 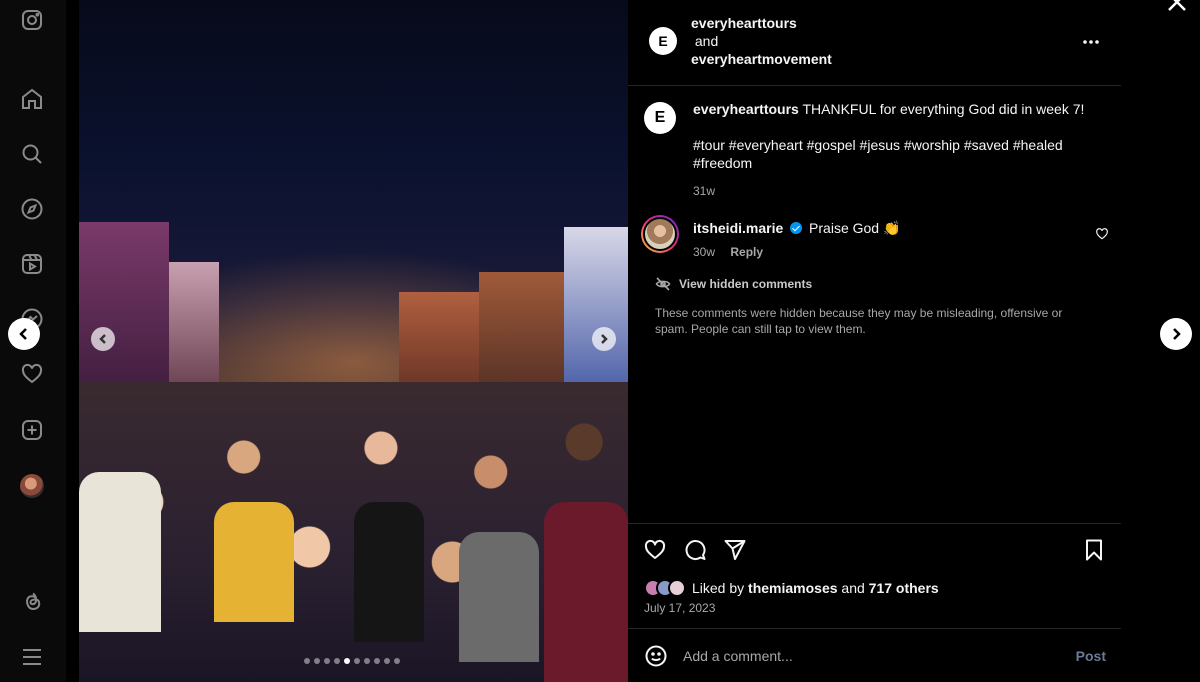 I want to click on next-post-button, so click(x=1176, y=334).